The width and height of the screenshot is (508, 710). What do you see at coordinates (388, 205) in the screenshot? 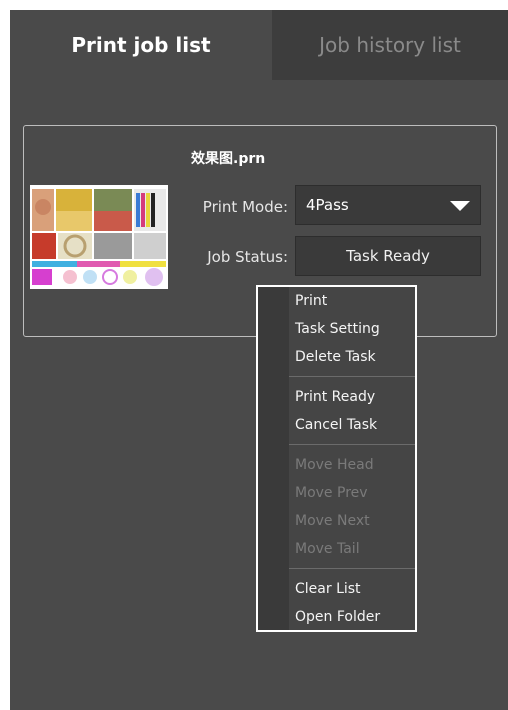
I see `print-mode-select: 4Pass` at bounding box center [388, 205].